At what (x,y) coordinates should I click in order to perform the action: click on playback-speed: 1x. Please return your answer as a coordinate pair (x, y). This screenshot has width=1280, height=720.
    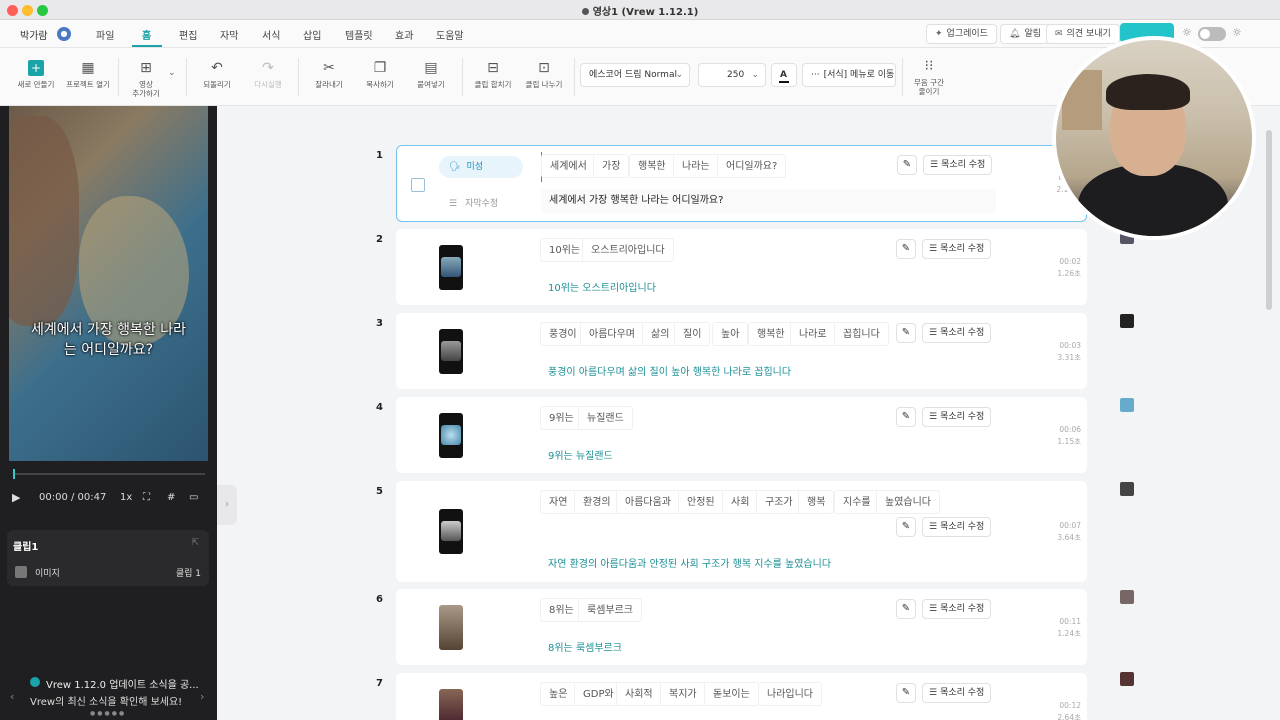
    Looking at the image, I should click on (126, 497).